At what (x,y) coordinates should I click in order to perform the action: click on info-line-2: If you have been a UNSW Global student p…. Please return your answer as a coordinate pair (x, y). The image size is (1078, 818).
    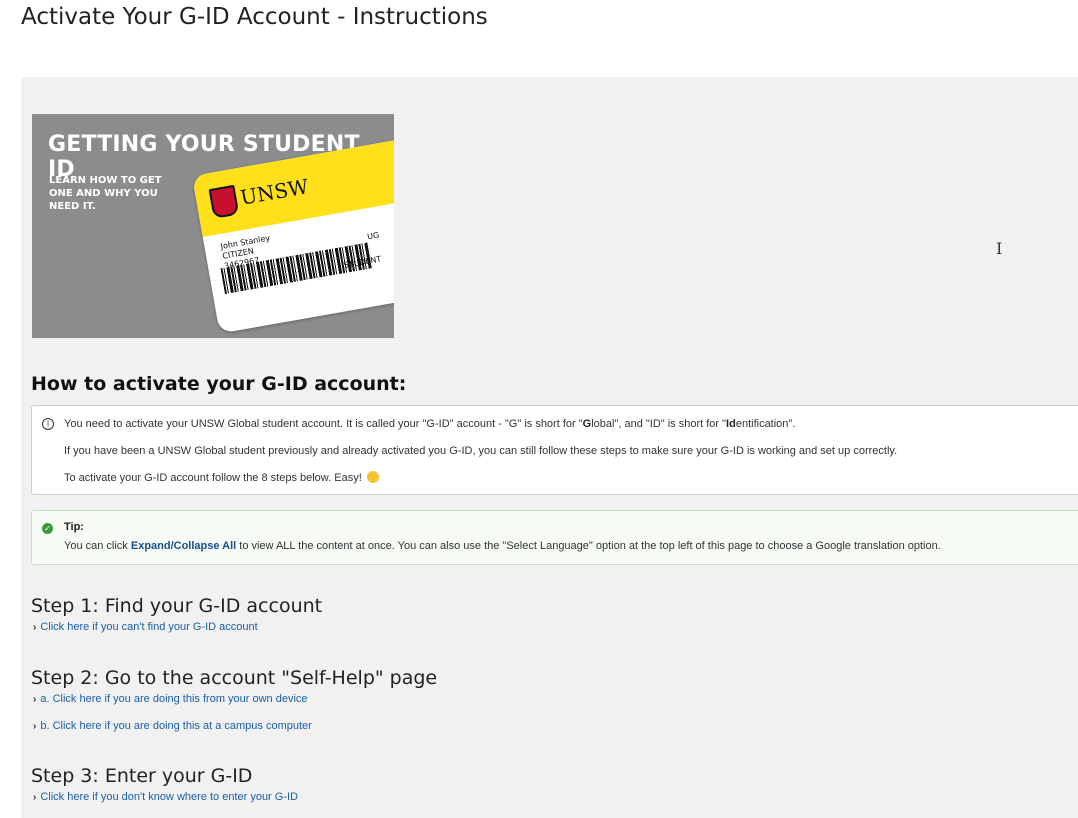
    Looking at the image, I should click on (481, 451).